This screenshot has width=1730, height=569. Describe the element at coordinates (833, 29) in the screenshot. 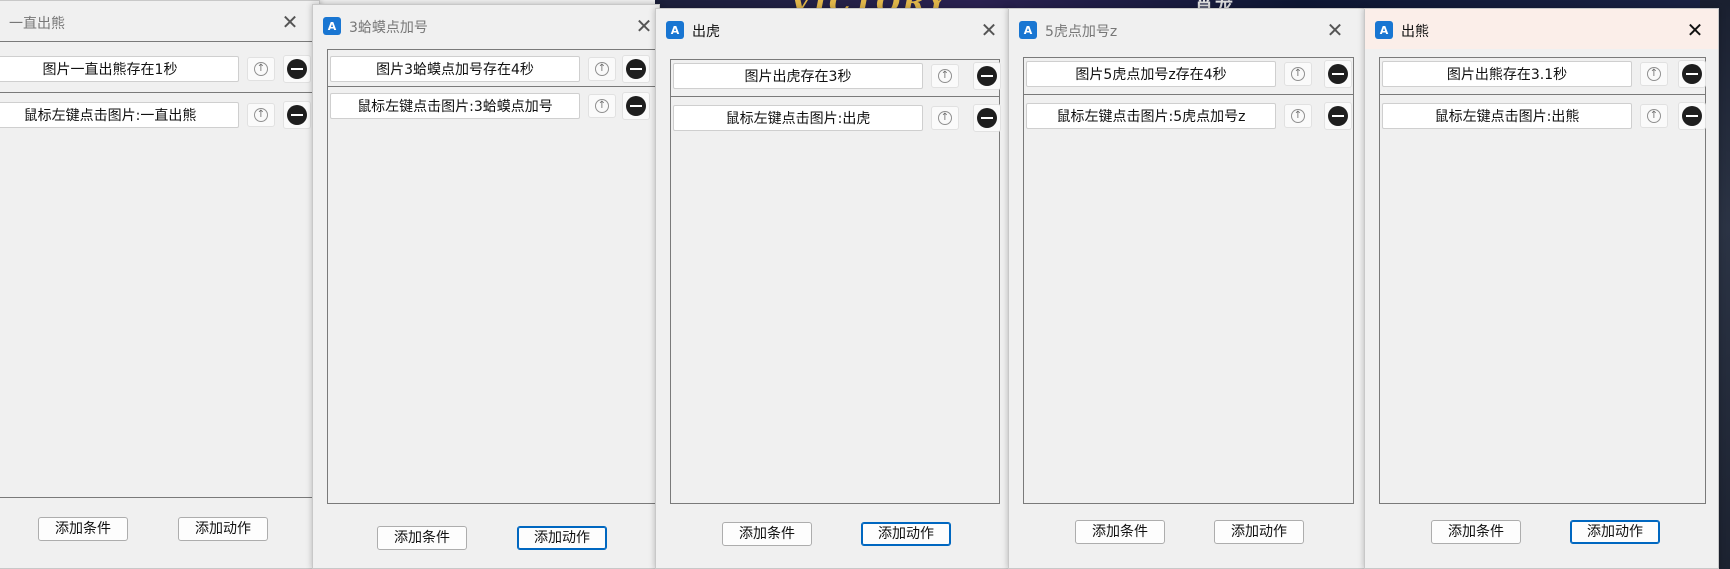

I see `window-titlebar: A 出虎 ✕` at that location.